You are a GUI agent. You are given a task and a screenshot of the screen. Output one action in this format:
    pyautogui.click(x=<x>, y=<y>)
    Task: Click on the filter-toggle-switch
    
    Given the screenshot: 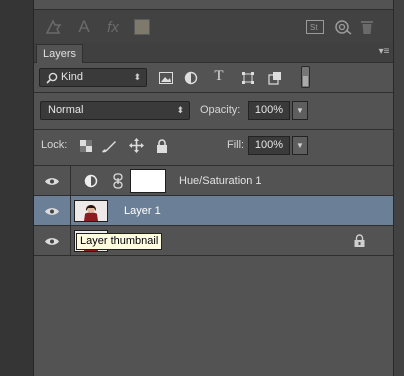 What is the action you would take?
    pyautogui.click(x=305, y=77)
    